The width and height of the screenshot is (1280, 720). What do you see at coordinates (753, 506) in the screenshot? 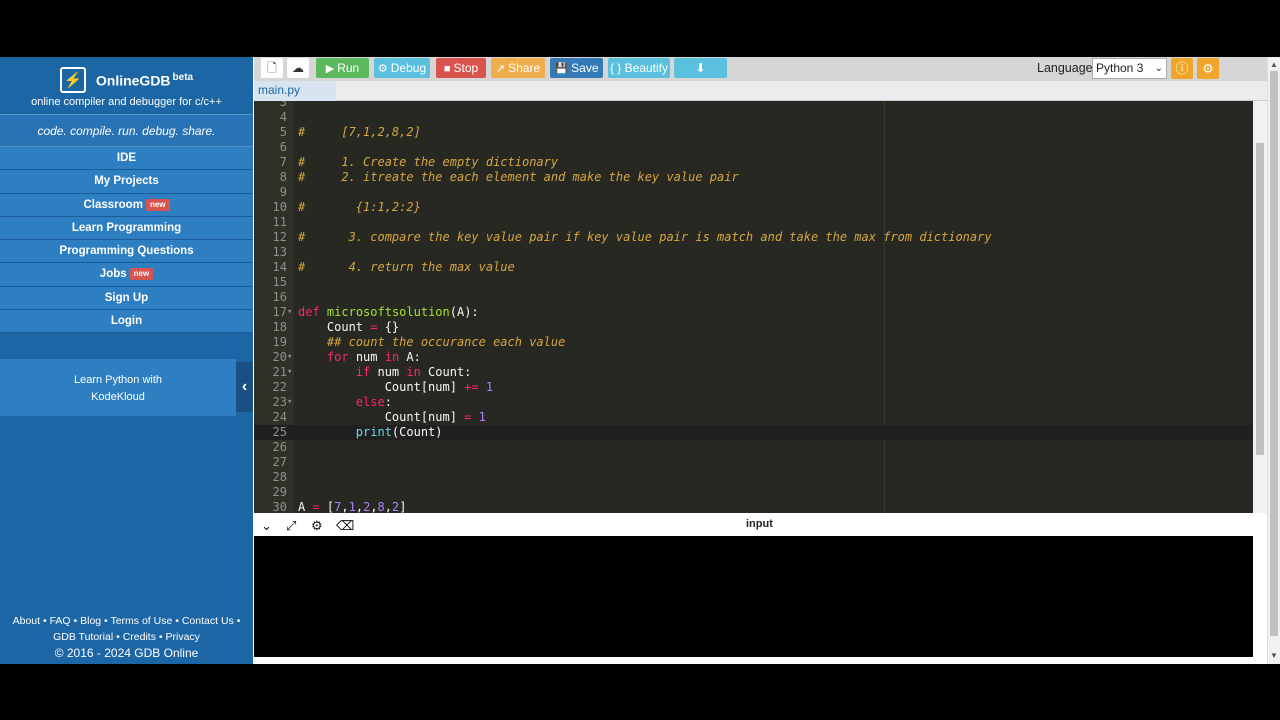
I see `code-line: 30 A = [7,1,2,8,2]` at bounding box center [753, 506].